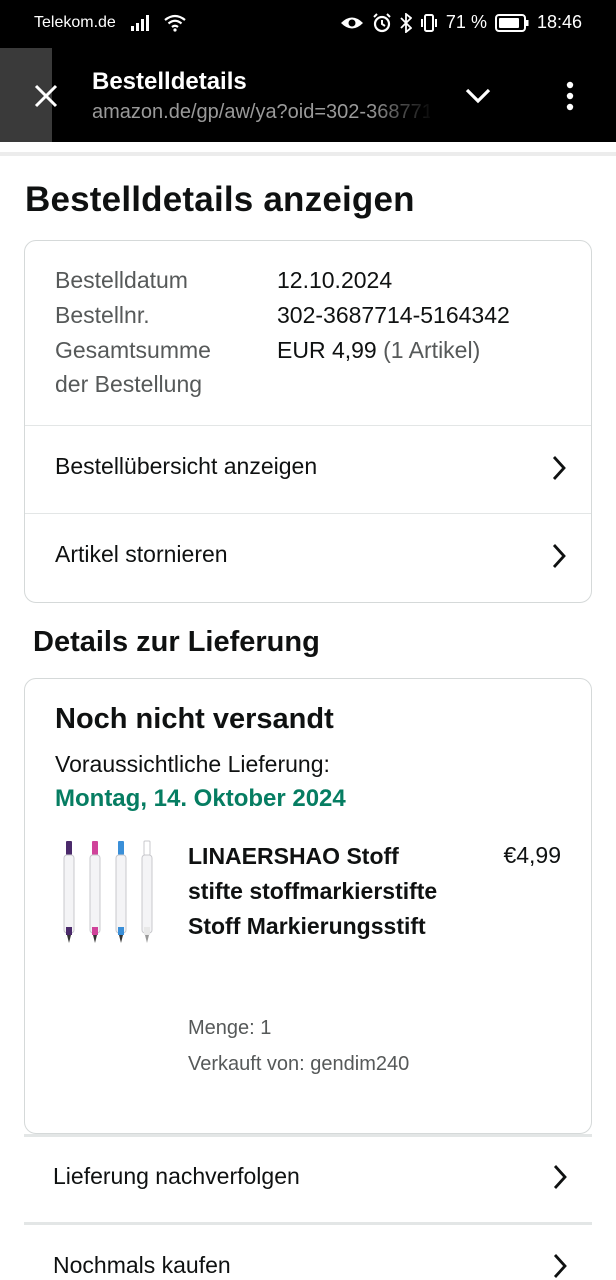 Image resolution: width=616 pixels, height=1280 pixels. Describe the element at coordinates (532, 855) in the screenshot. I see `product-price: €4,99` at that location.